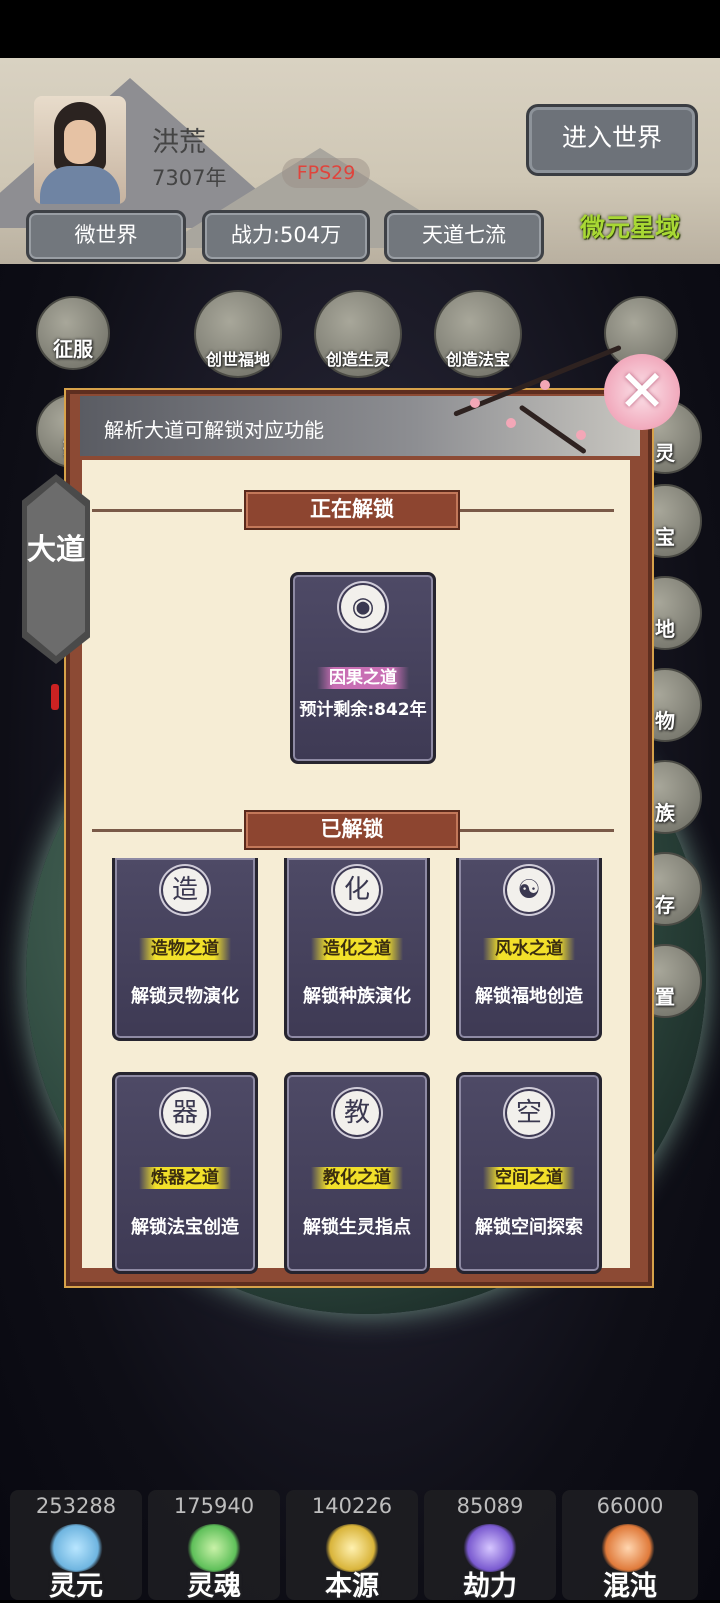  I want to click on unlocking-remaining: 预计剩余:842年, so click(363, 710).